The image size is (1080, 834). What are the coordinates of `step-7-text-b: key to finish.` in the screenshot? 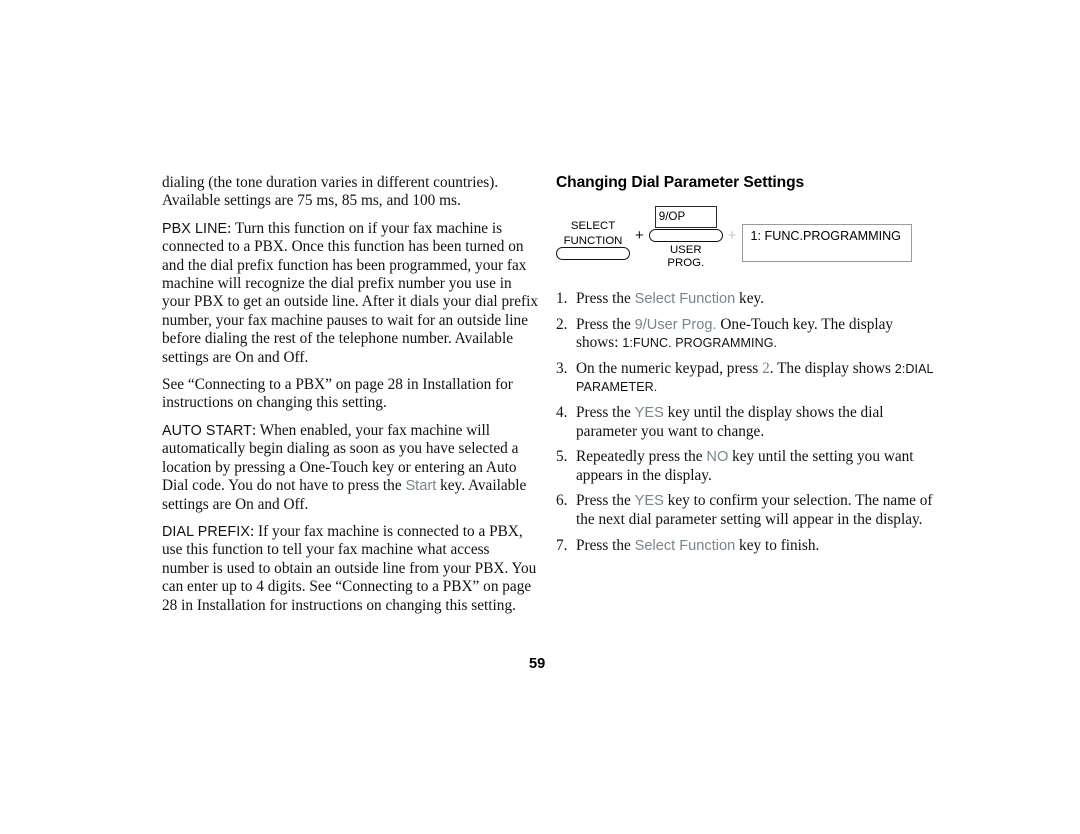 It's located at (777, 545).